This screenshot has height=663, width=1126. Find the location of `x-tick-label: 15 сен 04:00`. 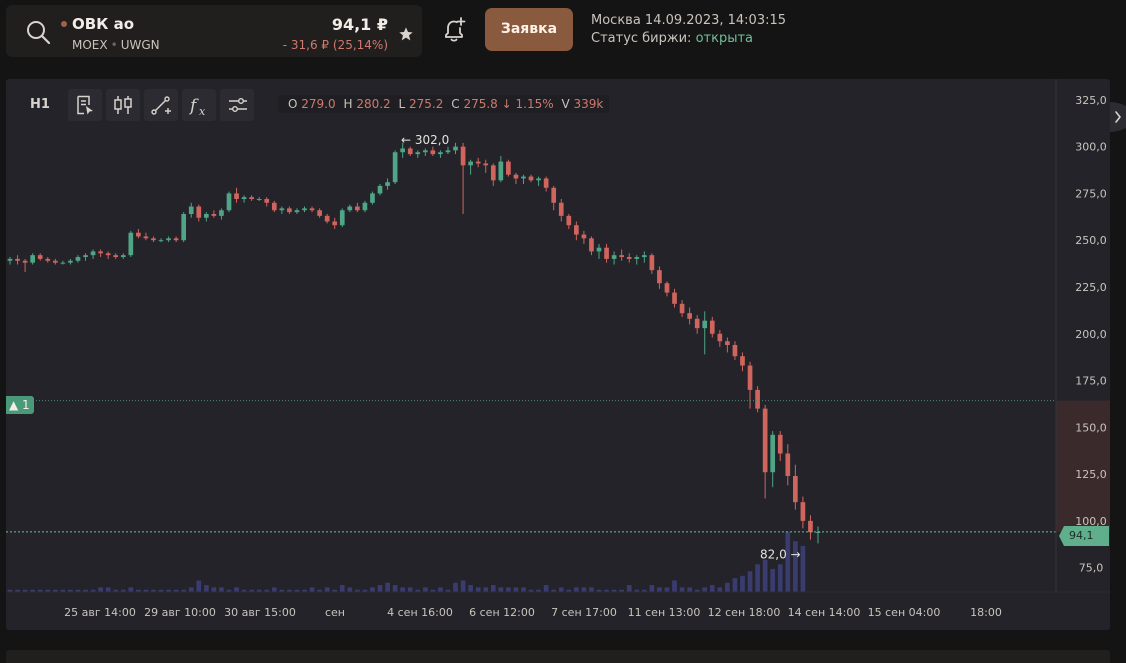

x-tick-label: 15 сен 04:00 is located at coordinates (904, 612).